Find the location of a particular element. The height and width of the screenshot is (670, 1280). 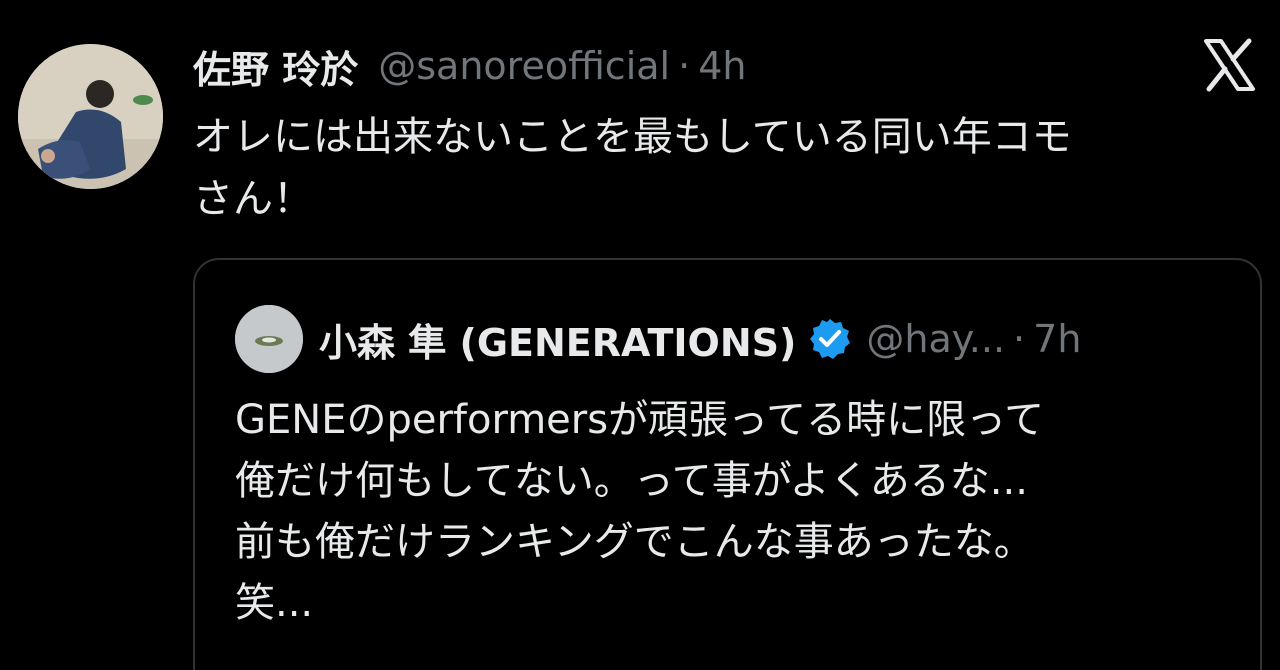

verified-badge-icon is located at coordinates (830, 339).